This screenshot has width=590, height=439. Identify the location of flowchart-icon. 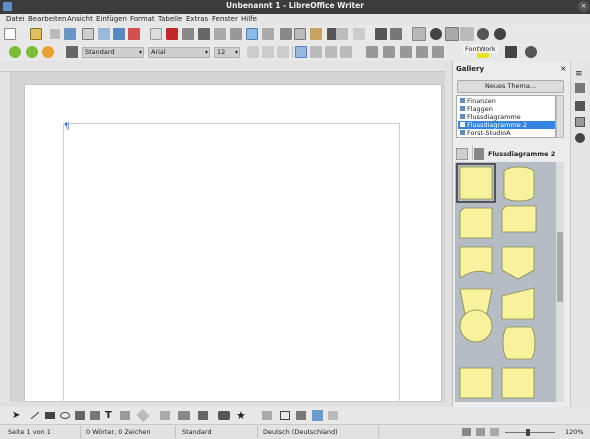
(203, 415).